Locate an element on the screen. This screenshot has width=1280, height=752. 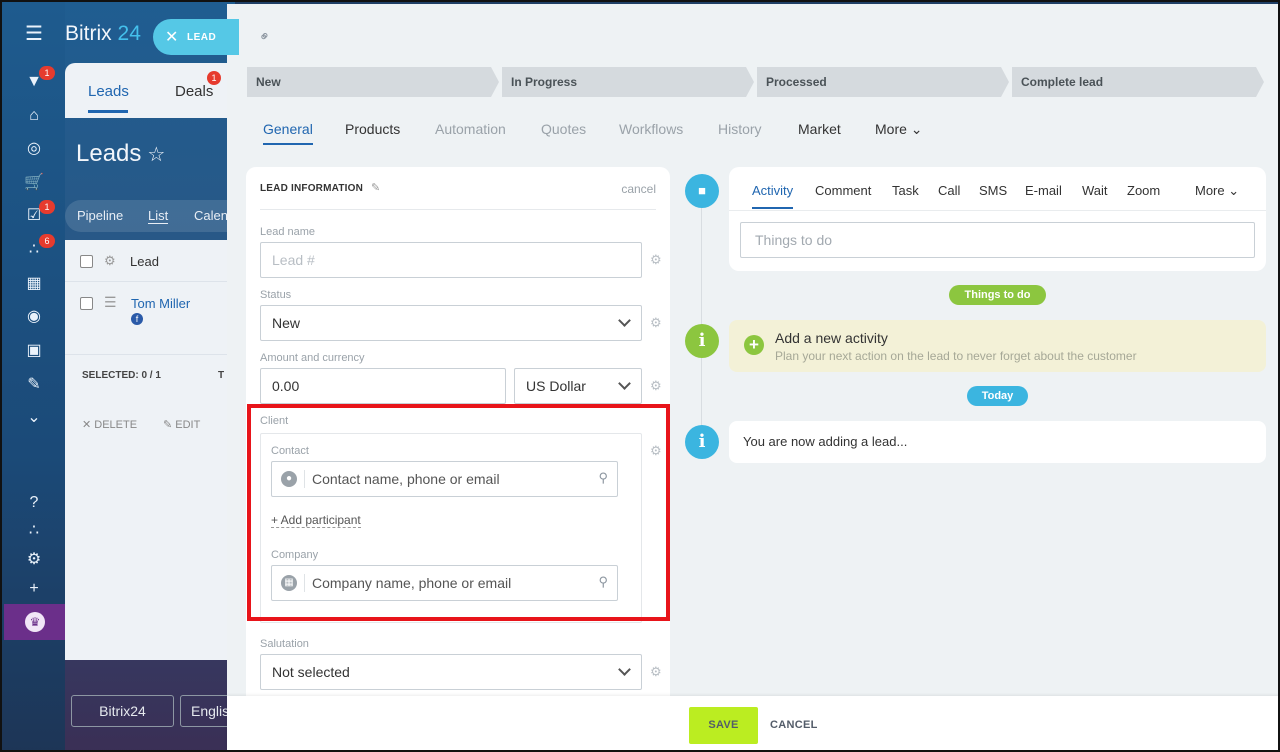
tab-market: Market is located at coordinates (819, 129).